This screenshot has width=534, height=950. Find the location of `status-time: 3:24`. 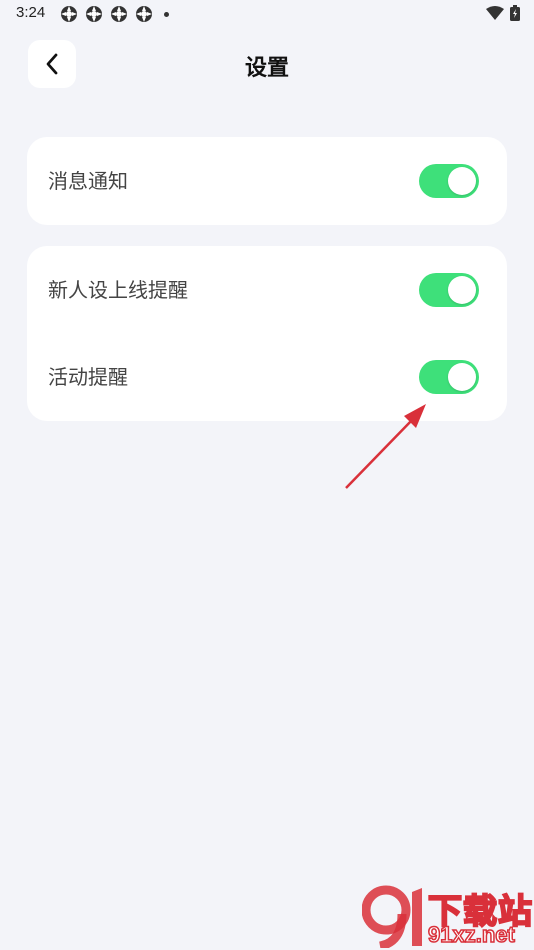

status-time: 3:24 is located at coordinates (31, 12).